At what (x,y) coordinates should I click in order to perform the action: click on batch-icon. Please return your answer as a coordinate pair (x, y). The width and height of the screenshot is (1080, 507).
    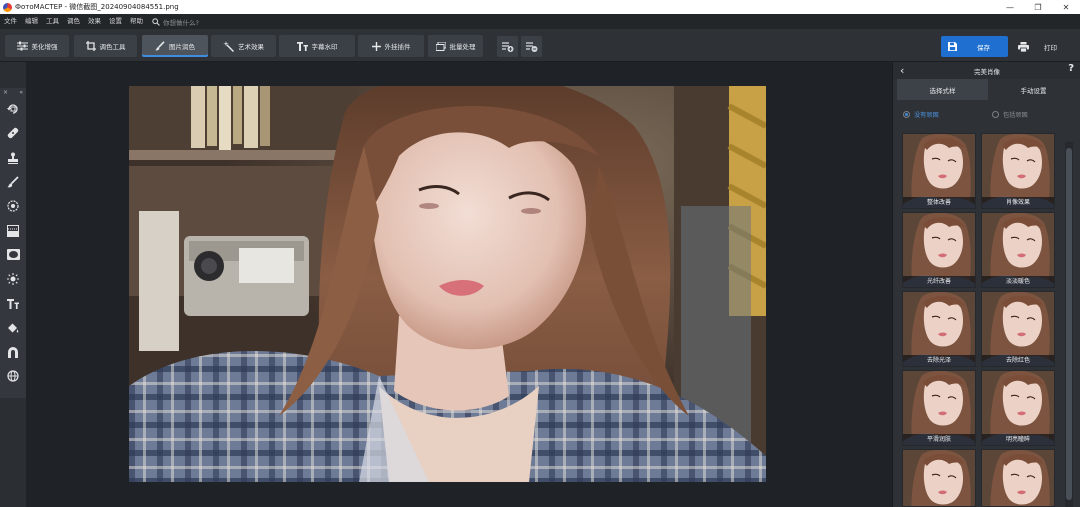
    Looking at the image, I should click on (440, 46).